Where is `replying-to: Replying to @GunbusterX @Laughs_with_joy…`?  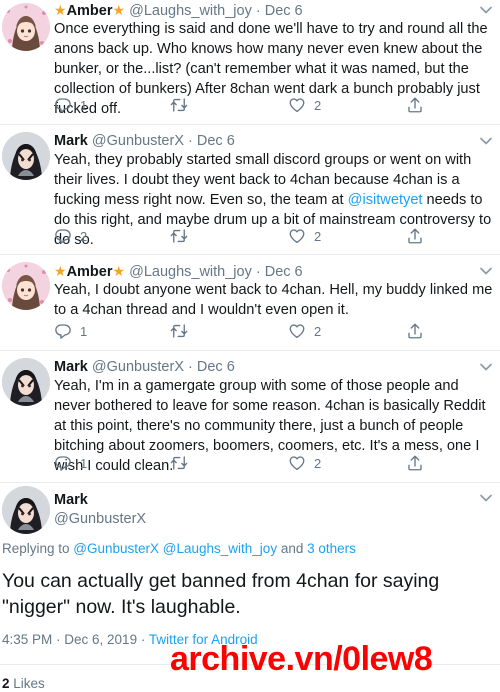
replying-to: Replying to @GunbusterX @Laughs_with_joy… is located at coordinates (179, 548).